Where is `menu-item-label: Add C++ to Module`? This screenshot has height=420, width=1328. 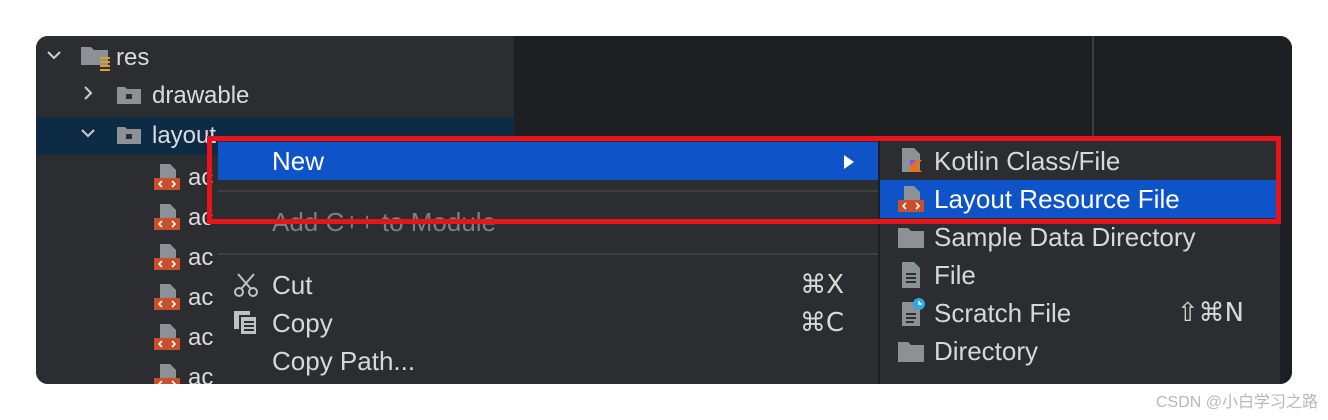
menu-item-label: Add C++ to Module is located at coordinates (384, 222).